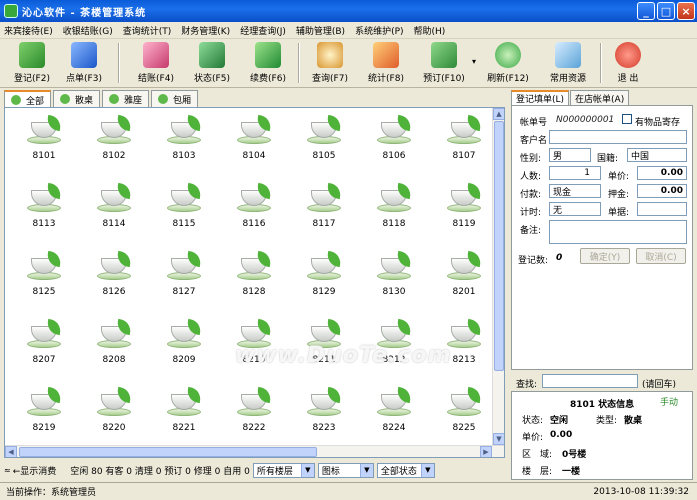  Describe the element at coordinates (7, 470) in the screenshot. I see `toggle-chevron-icon: ≈` at that location.